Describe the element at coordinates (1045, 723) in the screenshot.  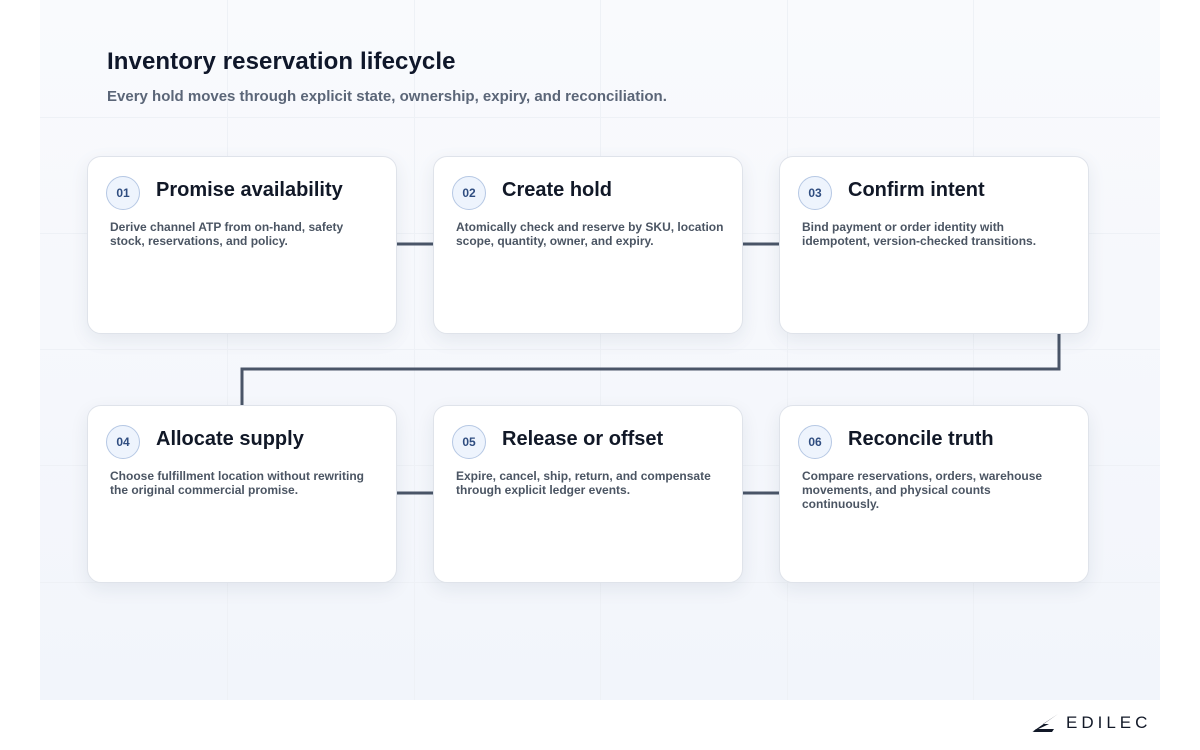
I see `brand-mark-icon` at that location.